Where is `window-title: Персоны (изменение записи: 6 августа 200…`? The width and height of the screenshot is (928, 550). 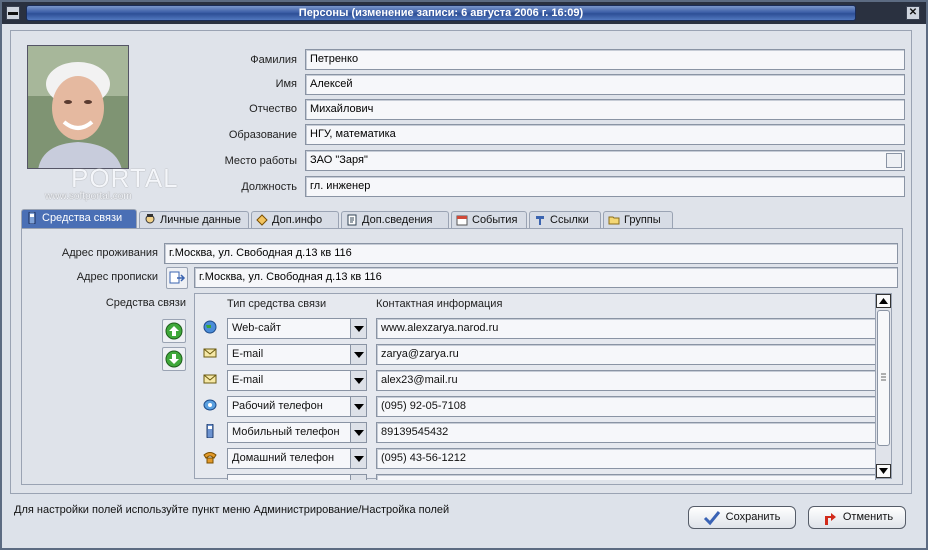
window-title: Персоны (изменение записи: 6 августа 200… is located at coordinates (441, 13).